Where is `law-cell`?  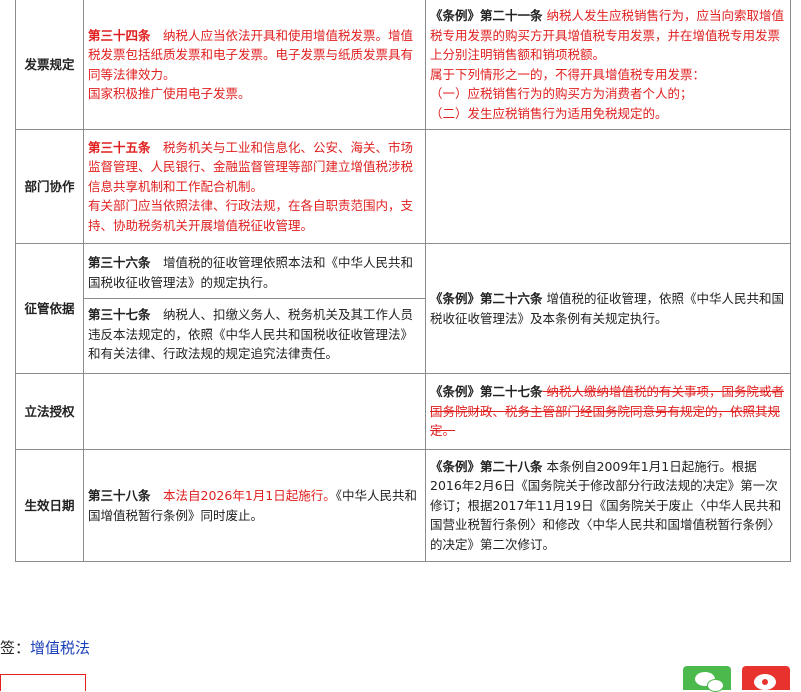 law-cell is located at coordinates (254, 411).